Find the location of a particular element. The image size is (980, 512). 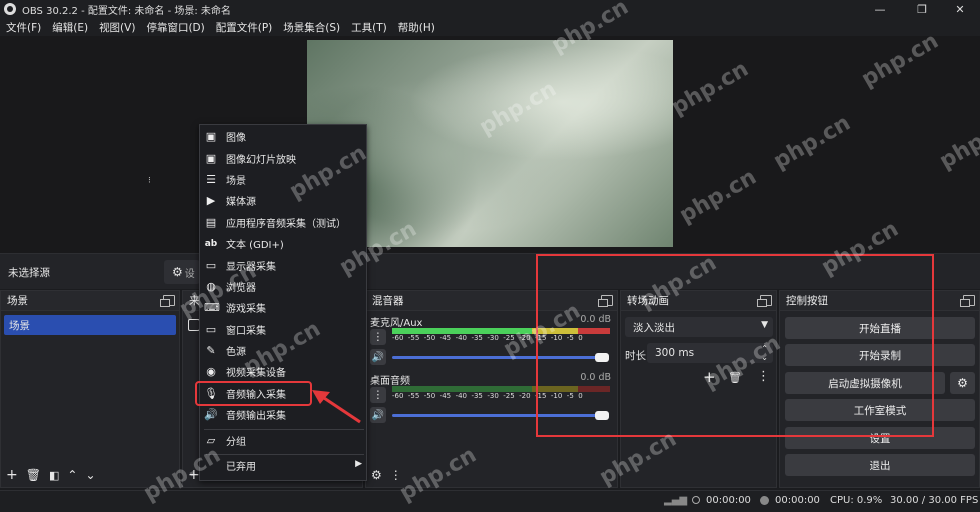

menu-item-label: 媒体源 is located at coordinates (241, 202).